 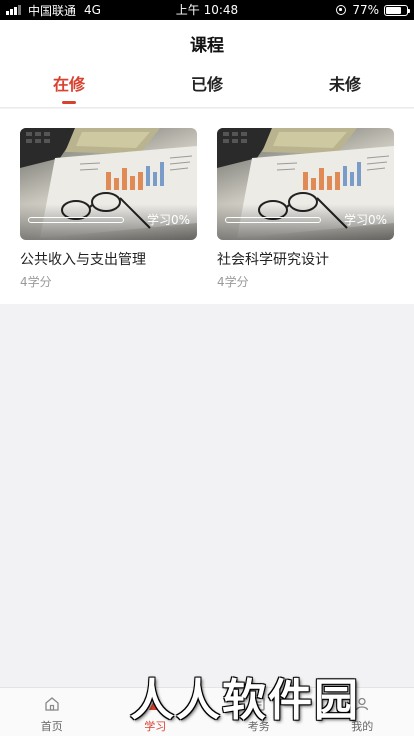 What do you see at coordinates (206, 84) in the screenshot?
I see `tab-label: 已修` at bounding box center [206, 84].